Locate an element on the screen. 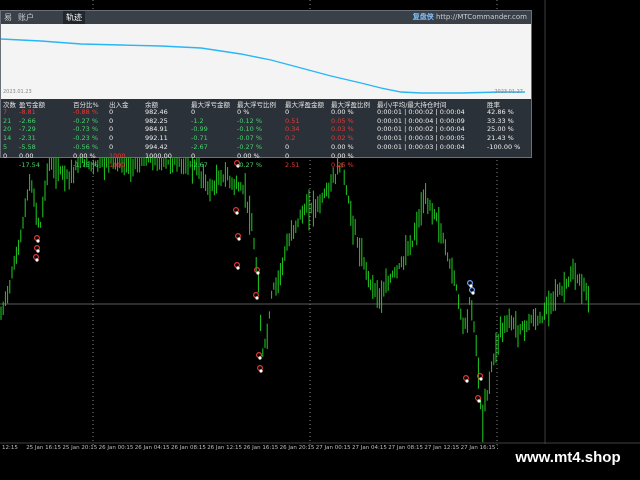 The image size is (640, 480). table-cell: 42.86 % is located at coordinates (500, 111).